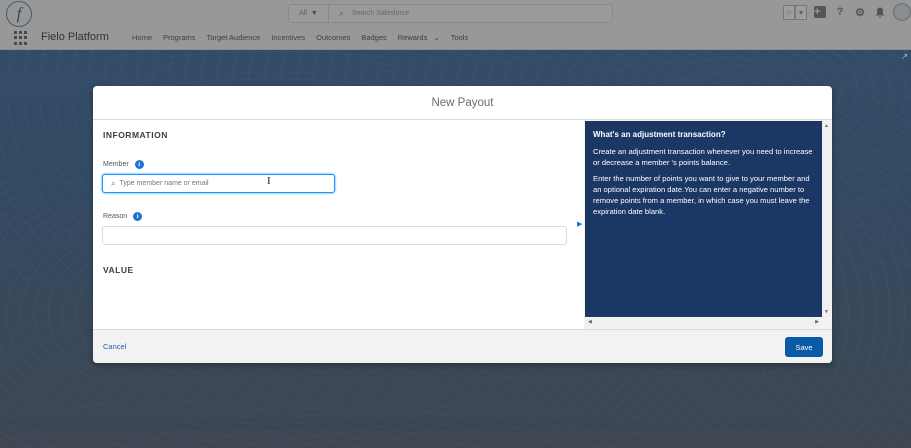  I want to click on information-heading: INFORMATION, so click(135, 135).